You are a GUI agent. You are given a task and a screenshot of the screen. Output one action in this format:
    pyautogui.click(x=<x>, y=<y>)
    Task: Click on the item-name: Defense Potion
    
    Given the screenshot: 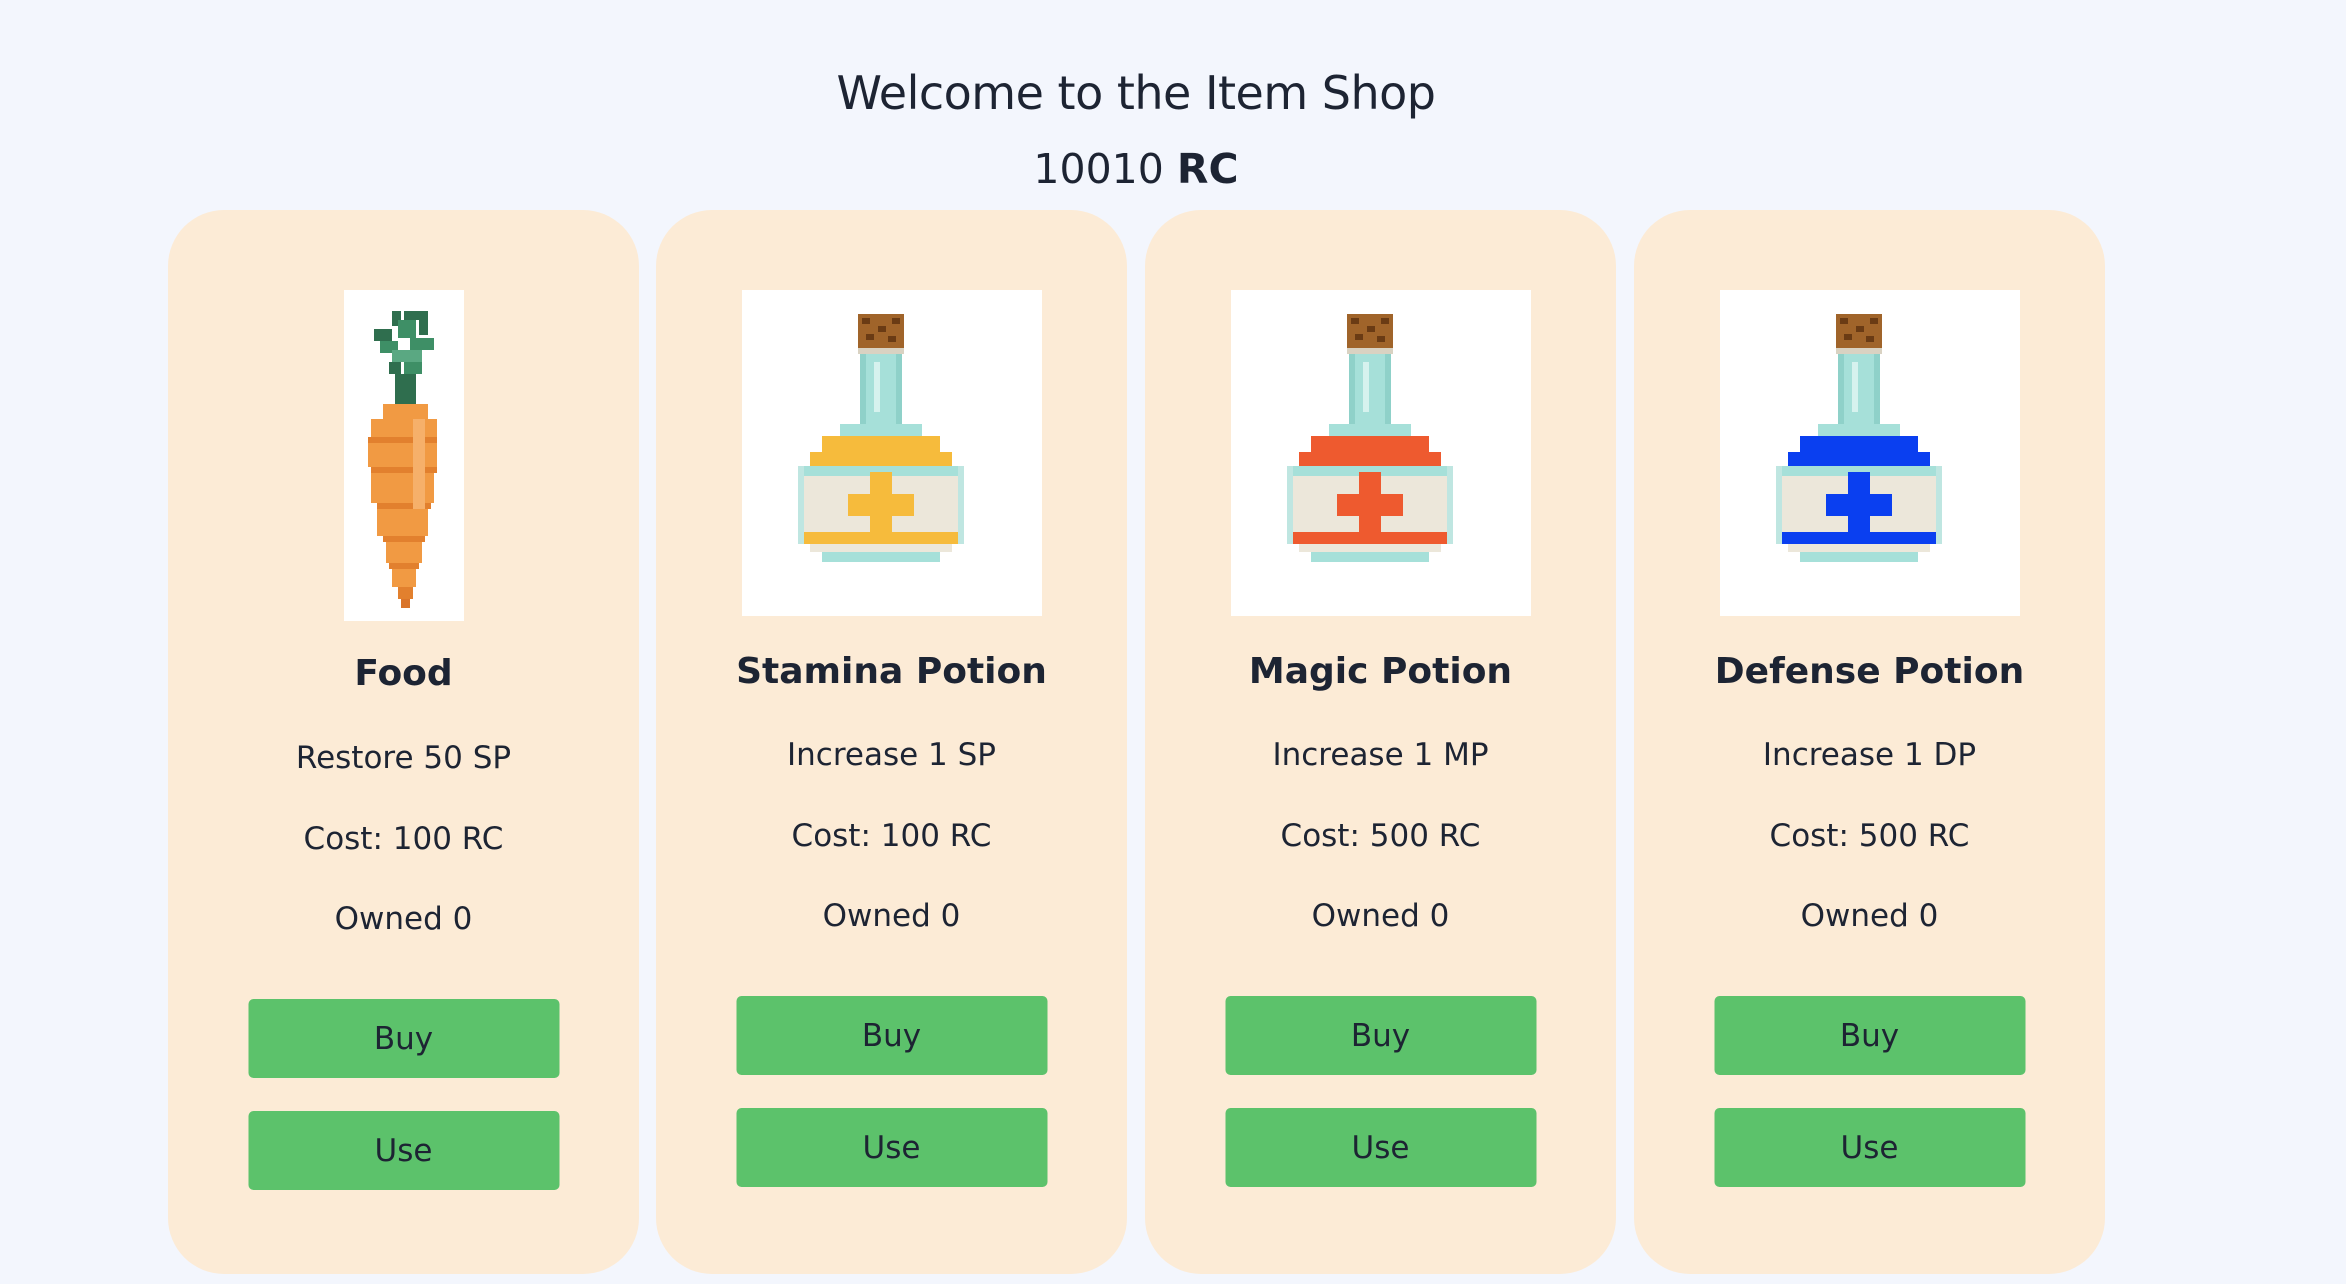 What is the action you would take?
    pyautogui.click(x=1869, y=671)
    